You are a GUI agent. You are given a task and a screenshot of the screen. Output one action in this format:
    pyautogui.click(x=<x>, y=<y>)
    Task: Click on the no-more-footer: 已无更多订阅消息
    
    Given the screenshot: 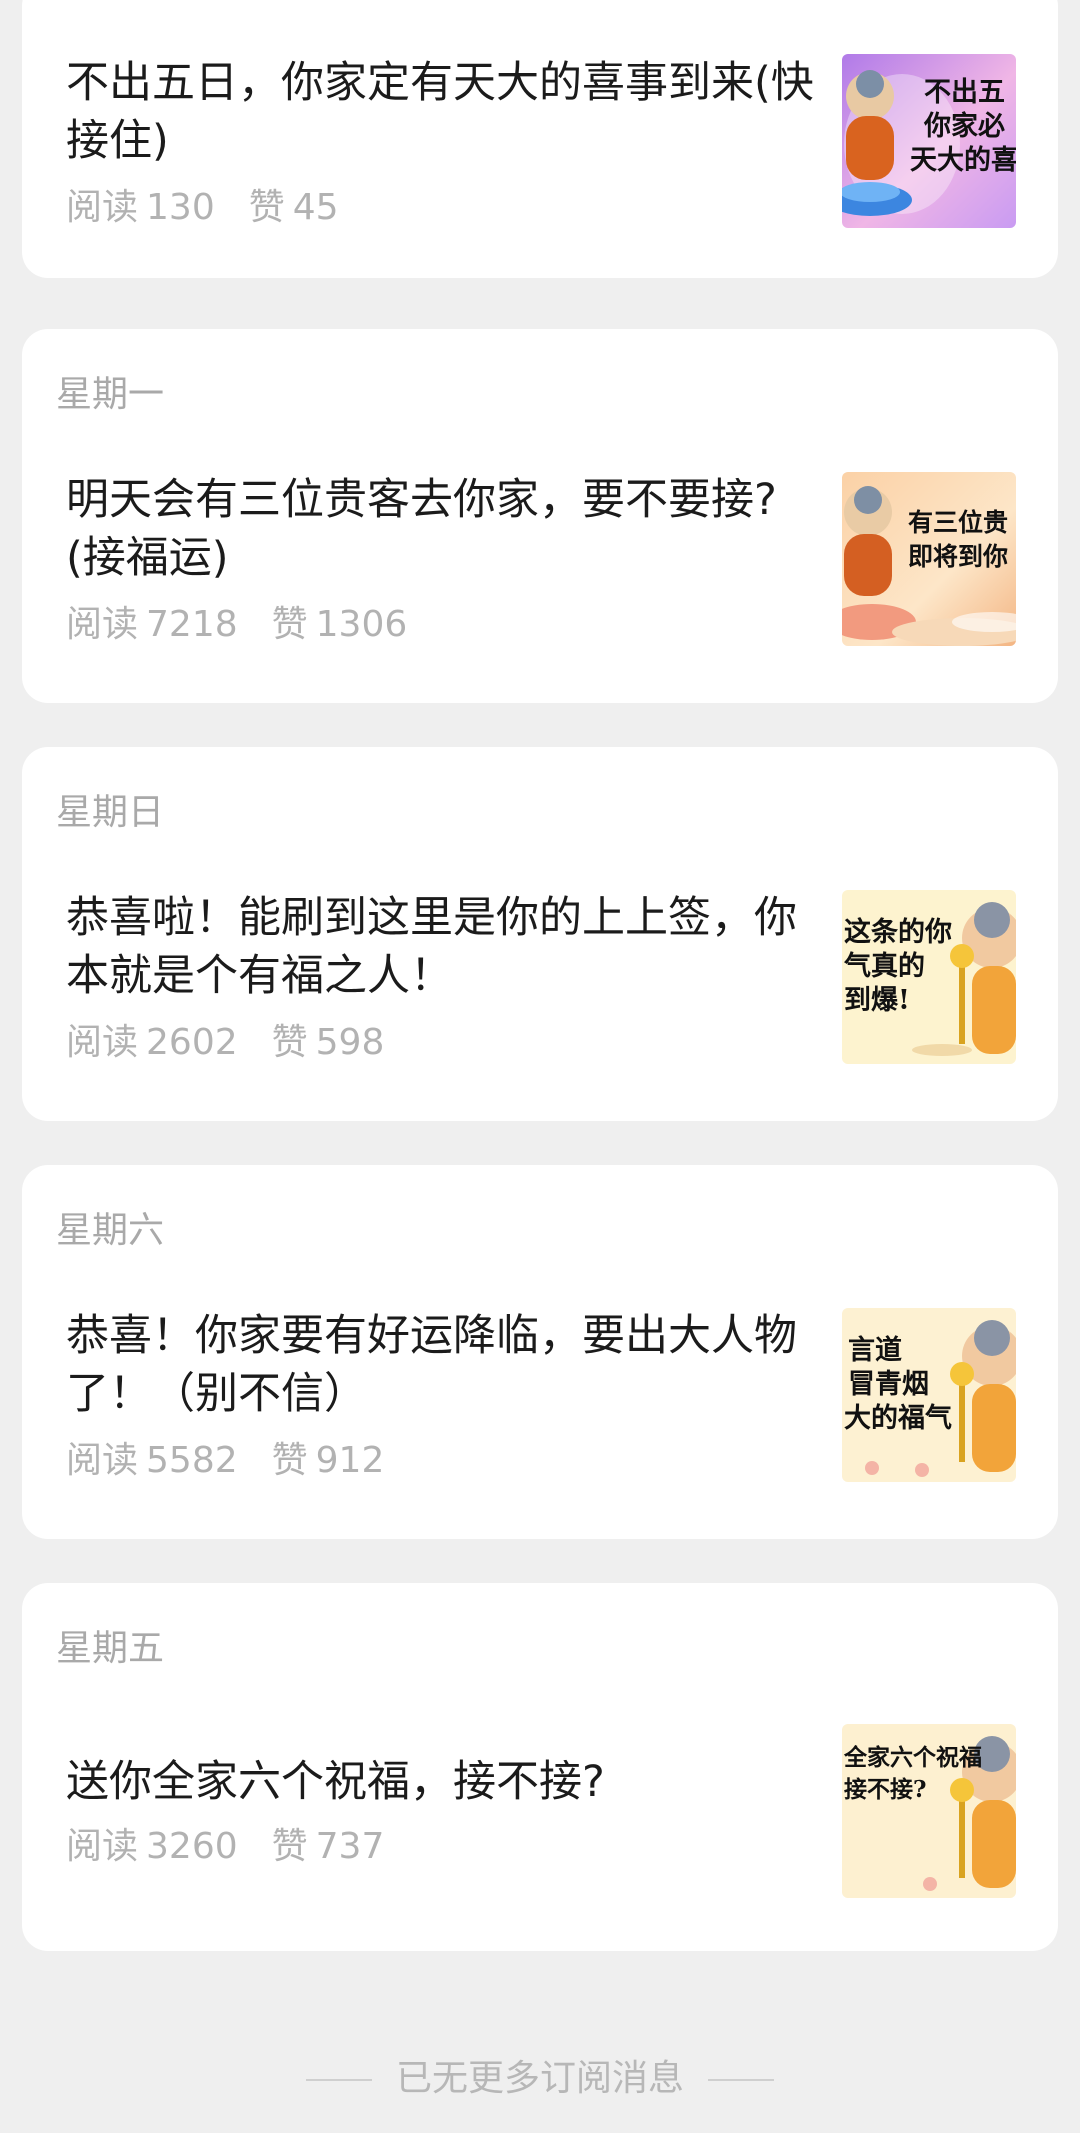 What is the action you would take?
    pyautogui.click(x=540, y=2079)
    